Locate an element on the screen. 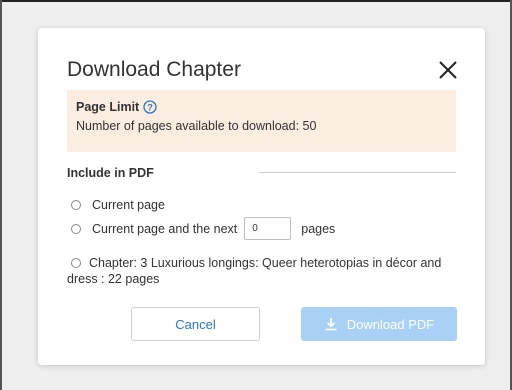 The width and height of the screenshot is (512, 390). close-icon is located at coordinates (448, 70).